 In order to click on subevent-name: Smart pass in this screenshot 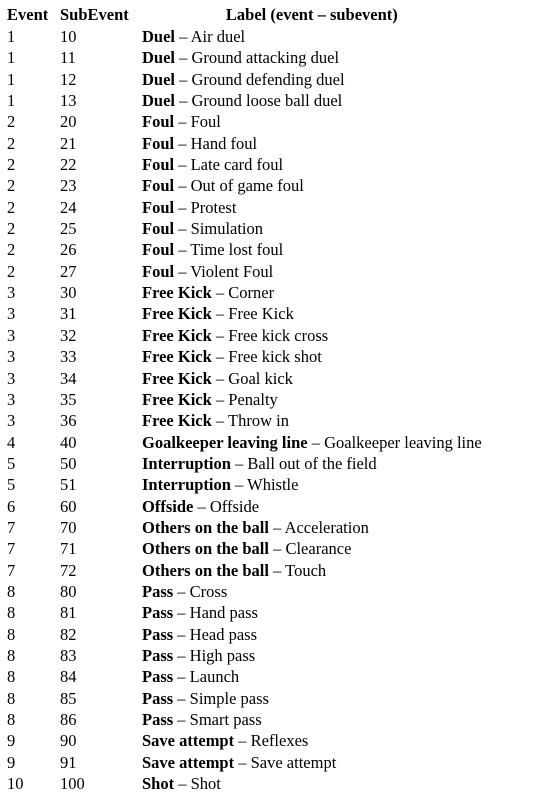, I will do `click(225, 719)`.